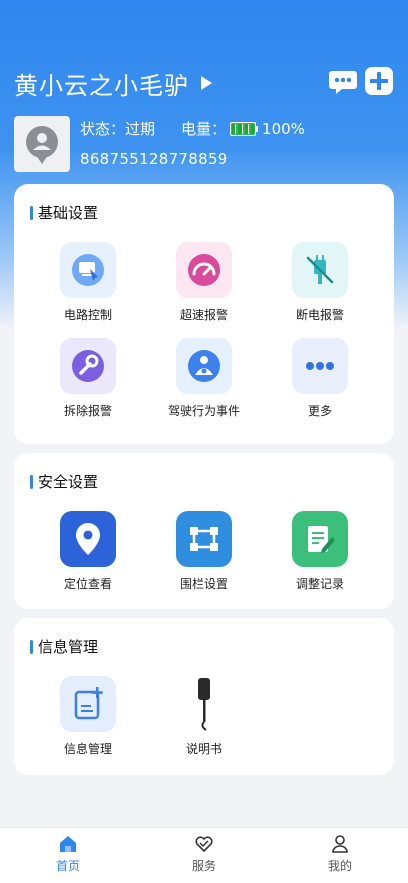 The height and width of the screenshot is (883, 408). What do you see at coordinates (203, 411) in the screenshot?
I see `item-label: 驾驶行为事件` at bounding box center [203, 411].